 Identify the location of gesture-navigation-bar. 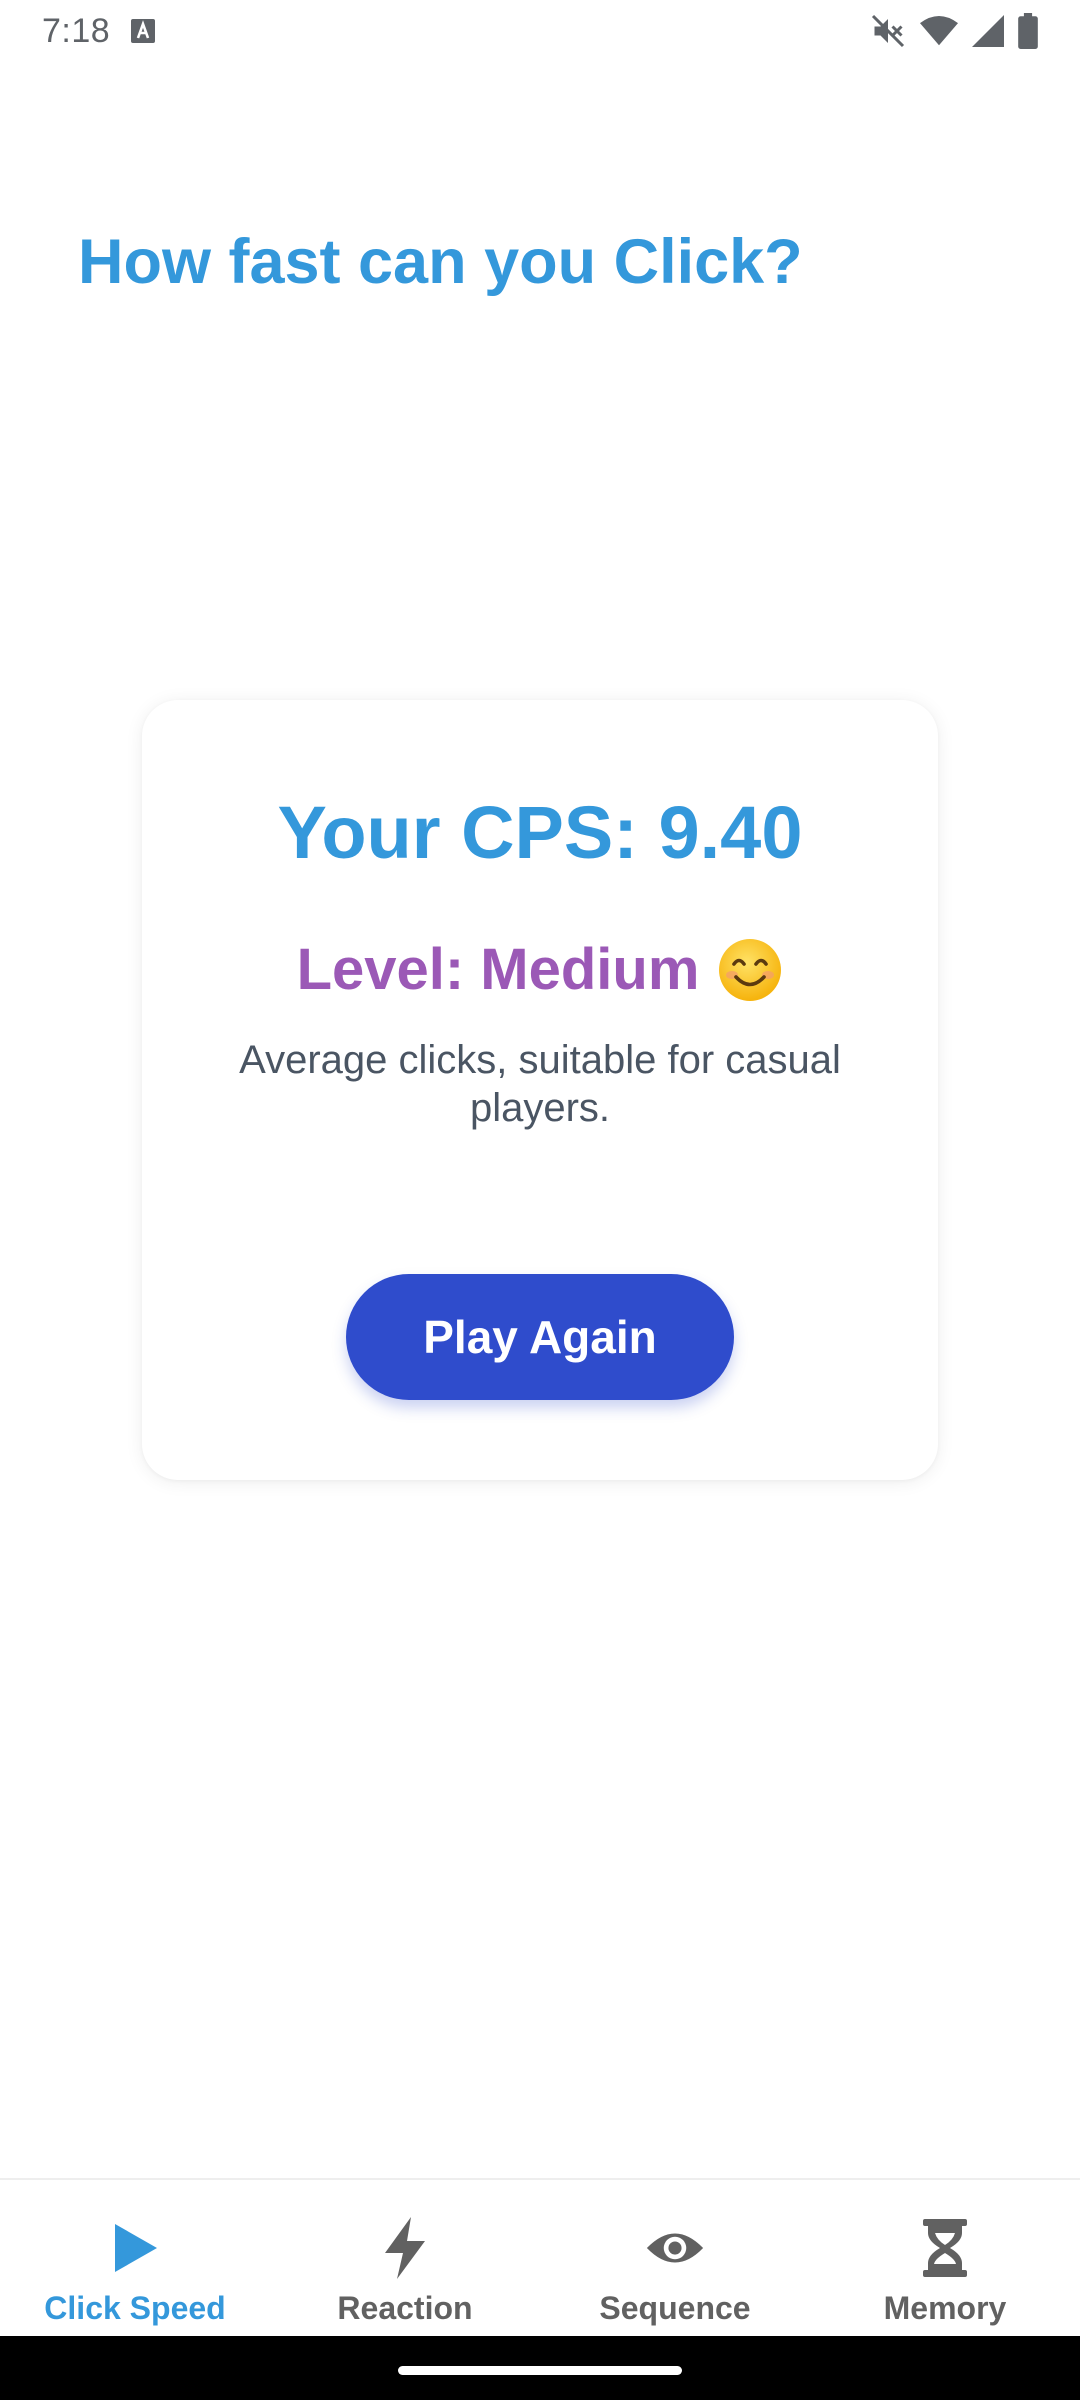
(540, 2368).